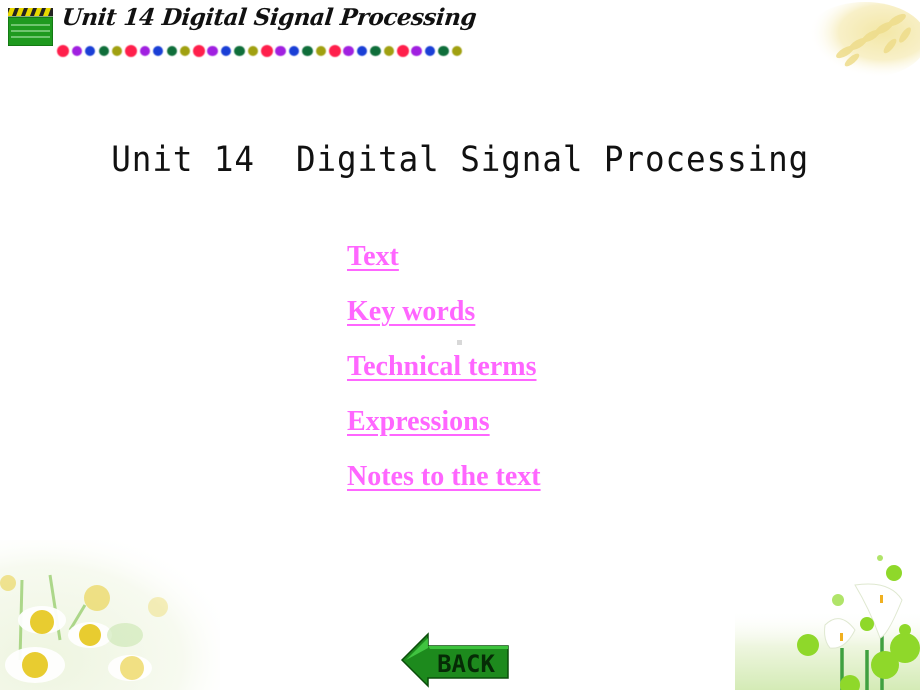 The image size is (920, 690). Describe the element at coordinates (861, 40) in the screenshot. I see `wheat-image` at that location.